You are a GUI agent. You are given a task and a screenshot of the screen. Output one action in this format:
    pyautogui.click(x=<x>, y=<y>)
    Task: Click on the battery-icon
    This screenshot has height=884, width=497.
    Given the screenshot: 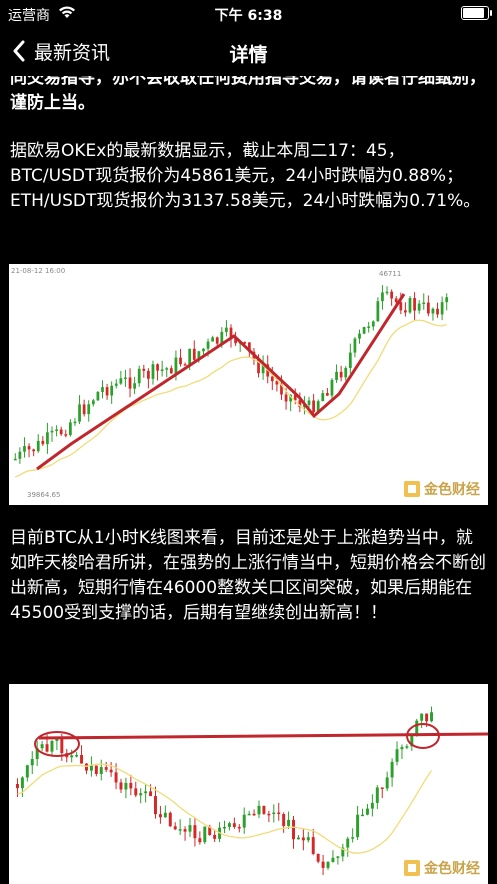 What is the action you would take?
    pyautogui.click(x=476, y=13)
    